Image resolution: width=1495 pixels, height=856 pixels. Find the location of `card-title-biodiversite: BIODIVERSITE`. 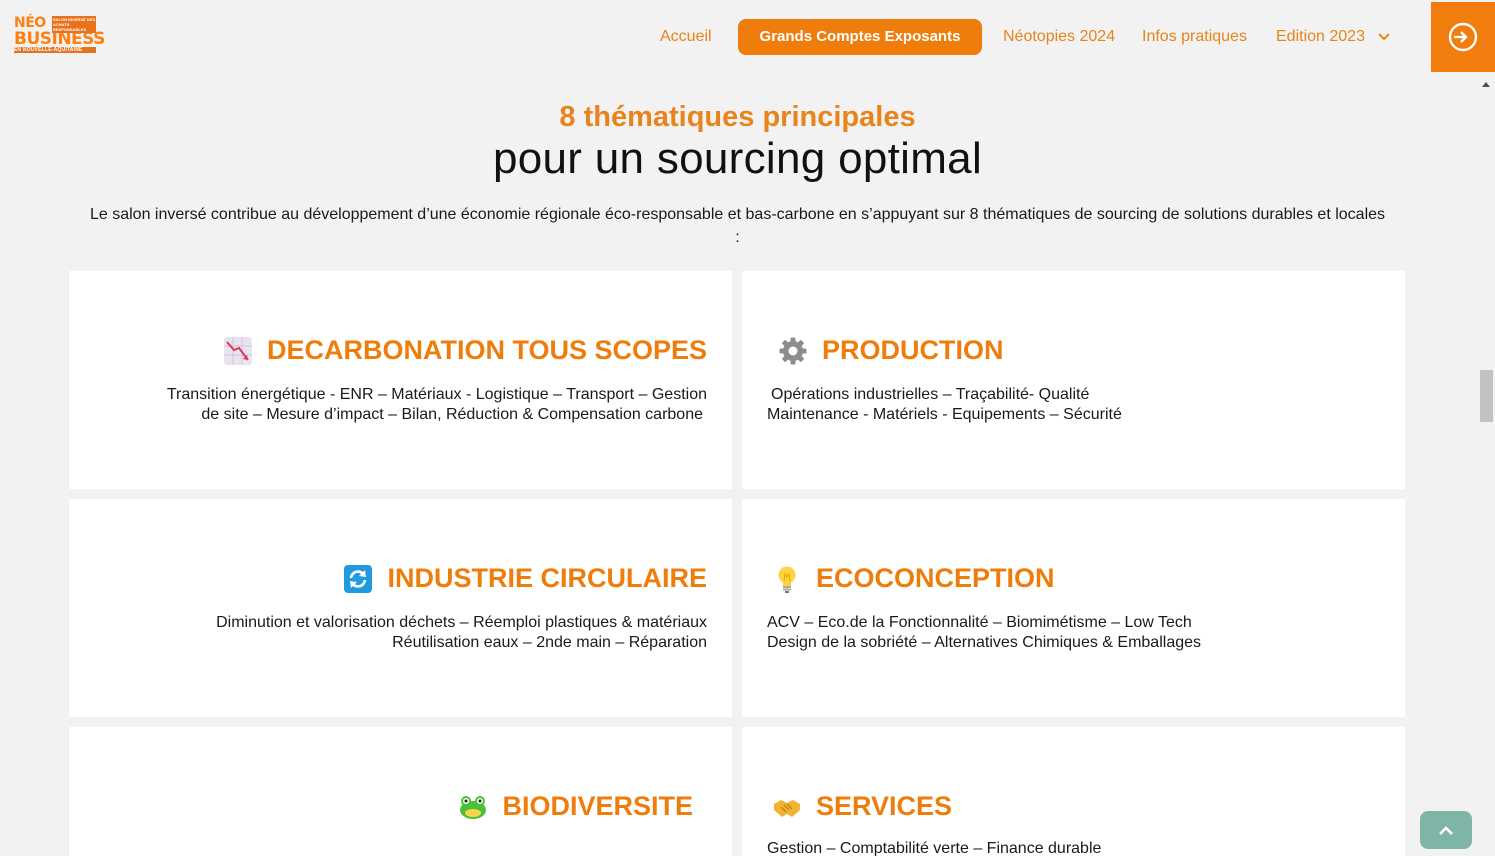

card-title-biodiversite: BIODIVERSITE is located at coordinates (575, 806).